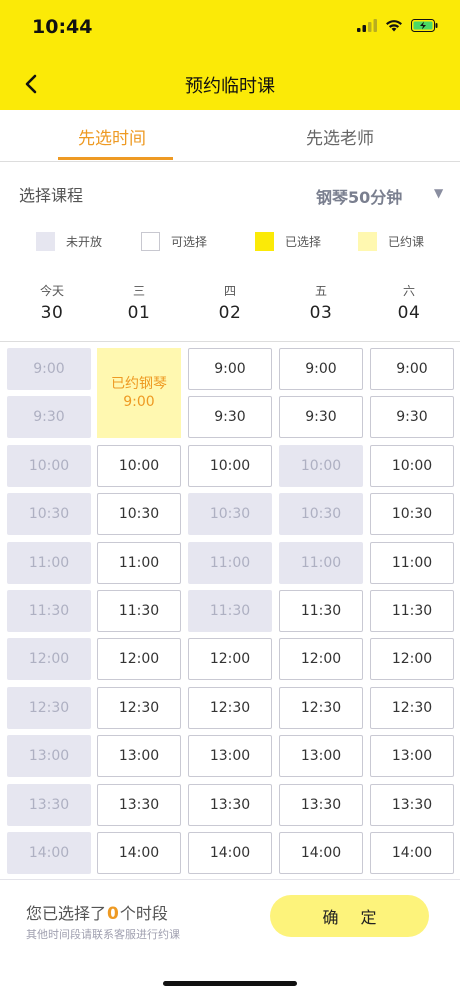  Describe the element at coordinates (113, 914) in the screenshot. I see `selected-count: 0` at that location.